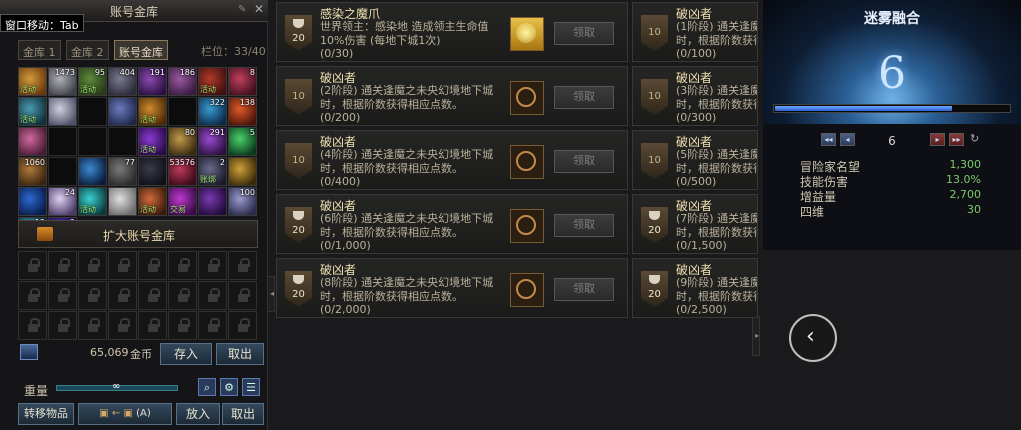 The width and height of the screenshot is (1021, 430). Describe the element at coordinates (756, 336) in the screenshot. I see `panel-splitter-right: ▸` at that location.